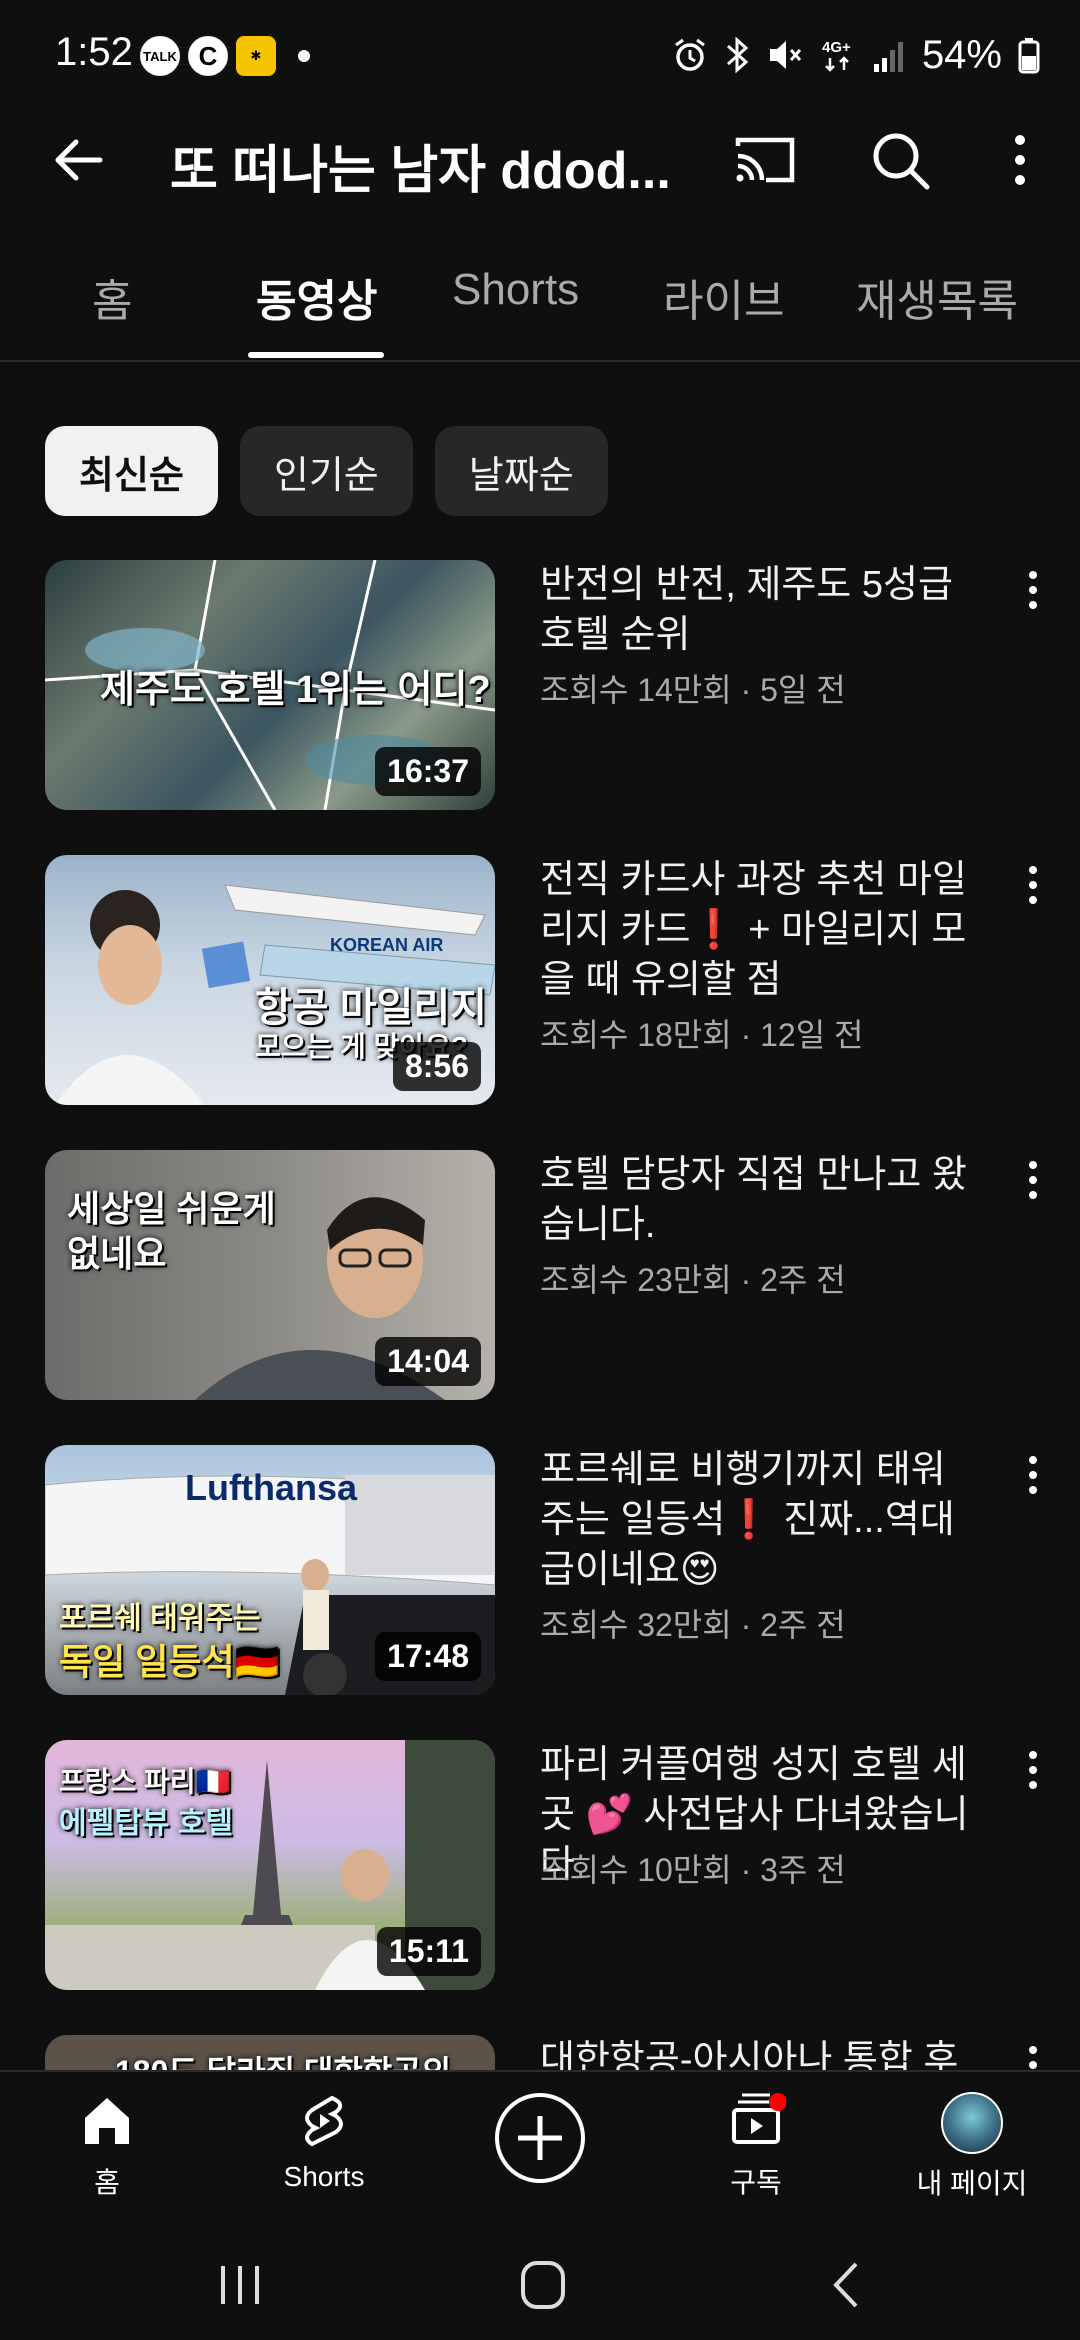 The height and width of the screenshot is (2340, 1080). What do you see at coordinates (846, 2285) in the screenshot?
I see `back-button-icon` at bounding box center [846, 2285].